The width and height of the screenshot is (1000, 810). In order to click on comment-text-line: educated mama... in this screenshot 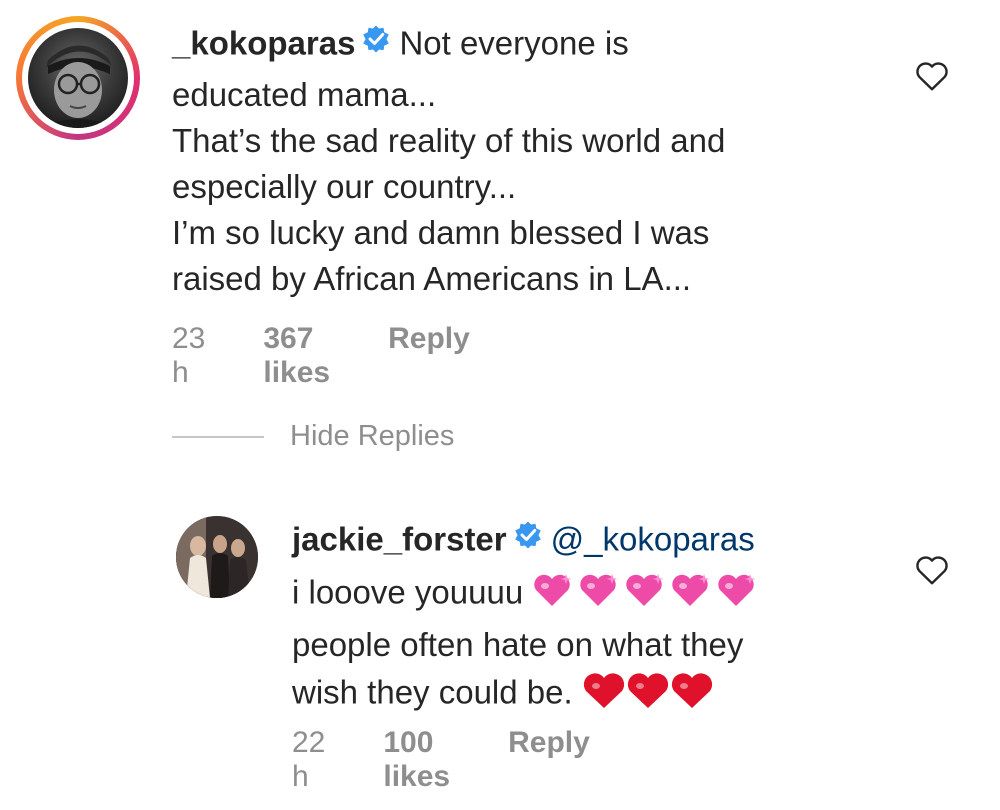, I will do `click(304, 94)`.